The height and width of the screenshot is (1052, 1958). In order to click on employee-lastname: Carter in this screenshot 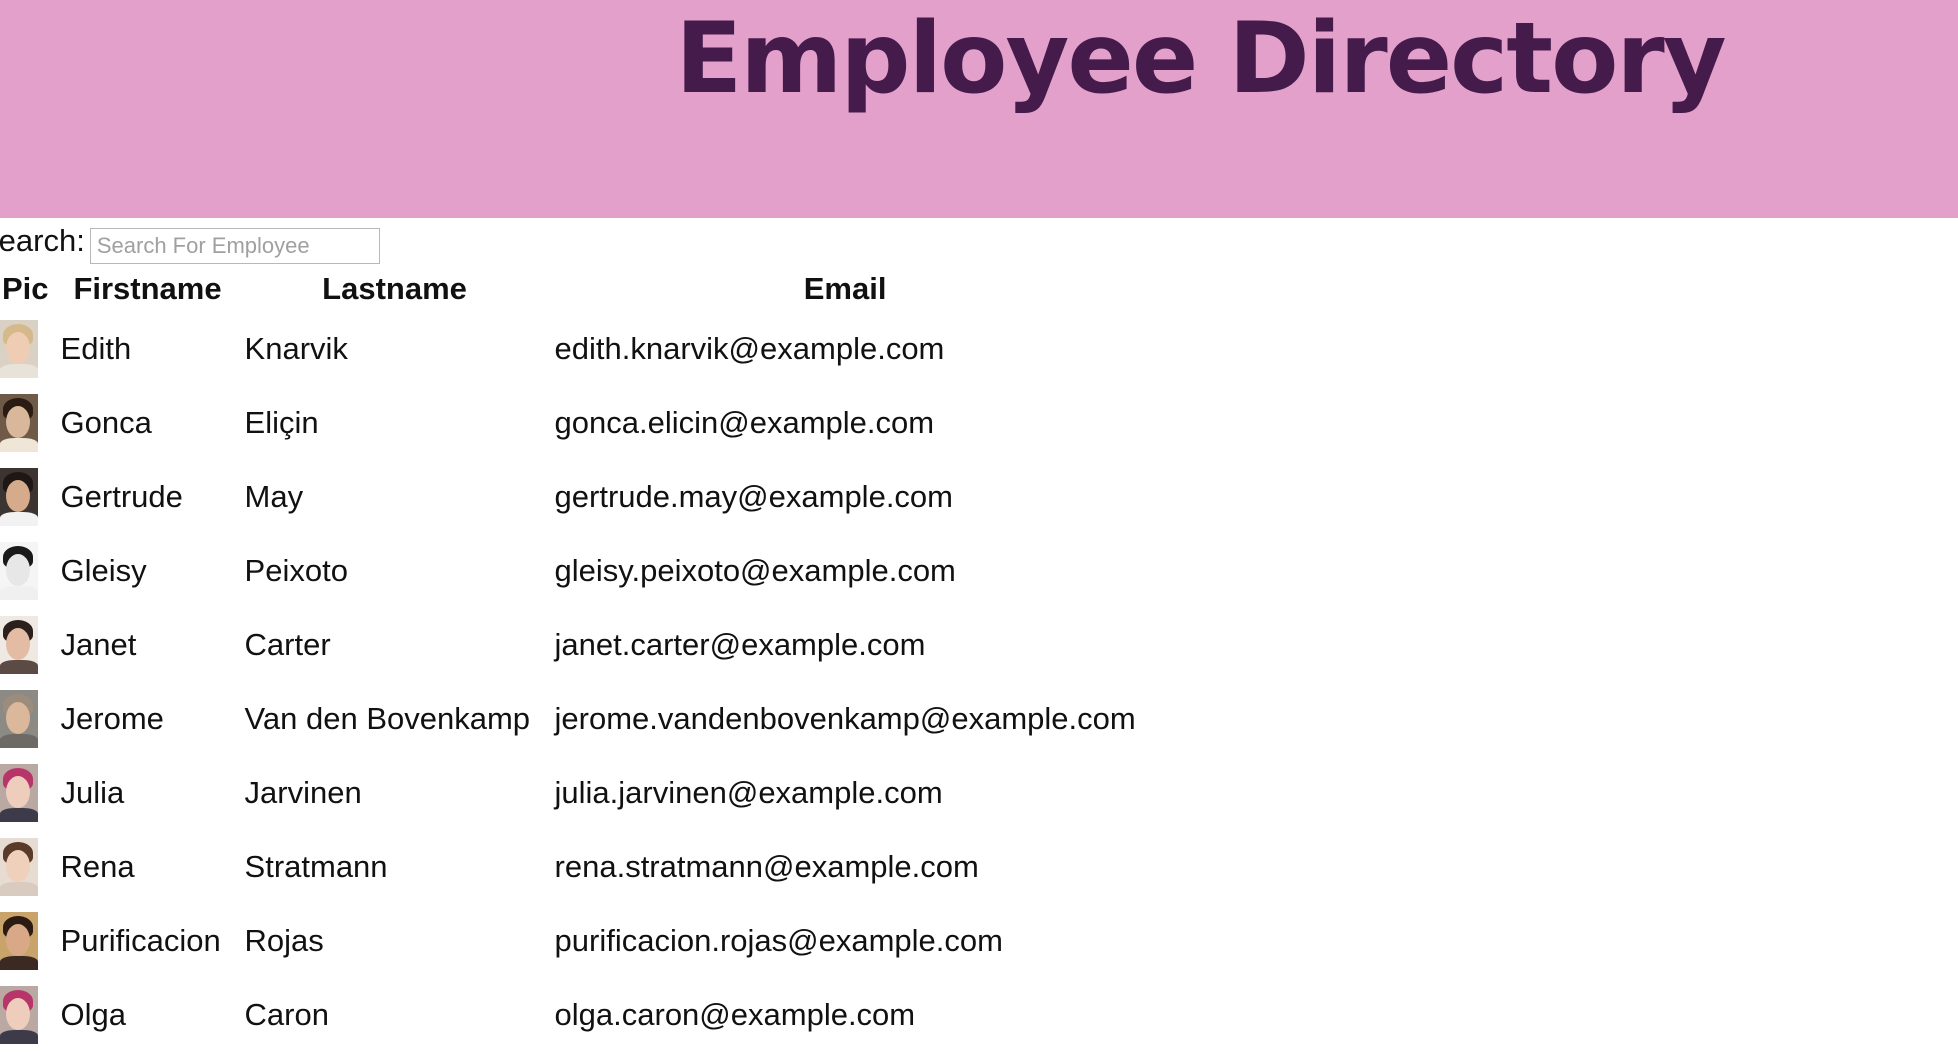, I will do `click(287, 644)`.